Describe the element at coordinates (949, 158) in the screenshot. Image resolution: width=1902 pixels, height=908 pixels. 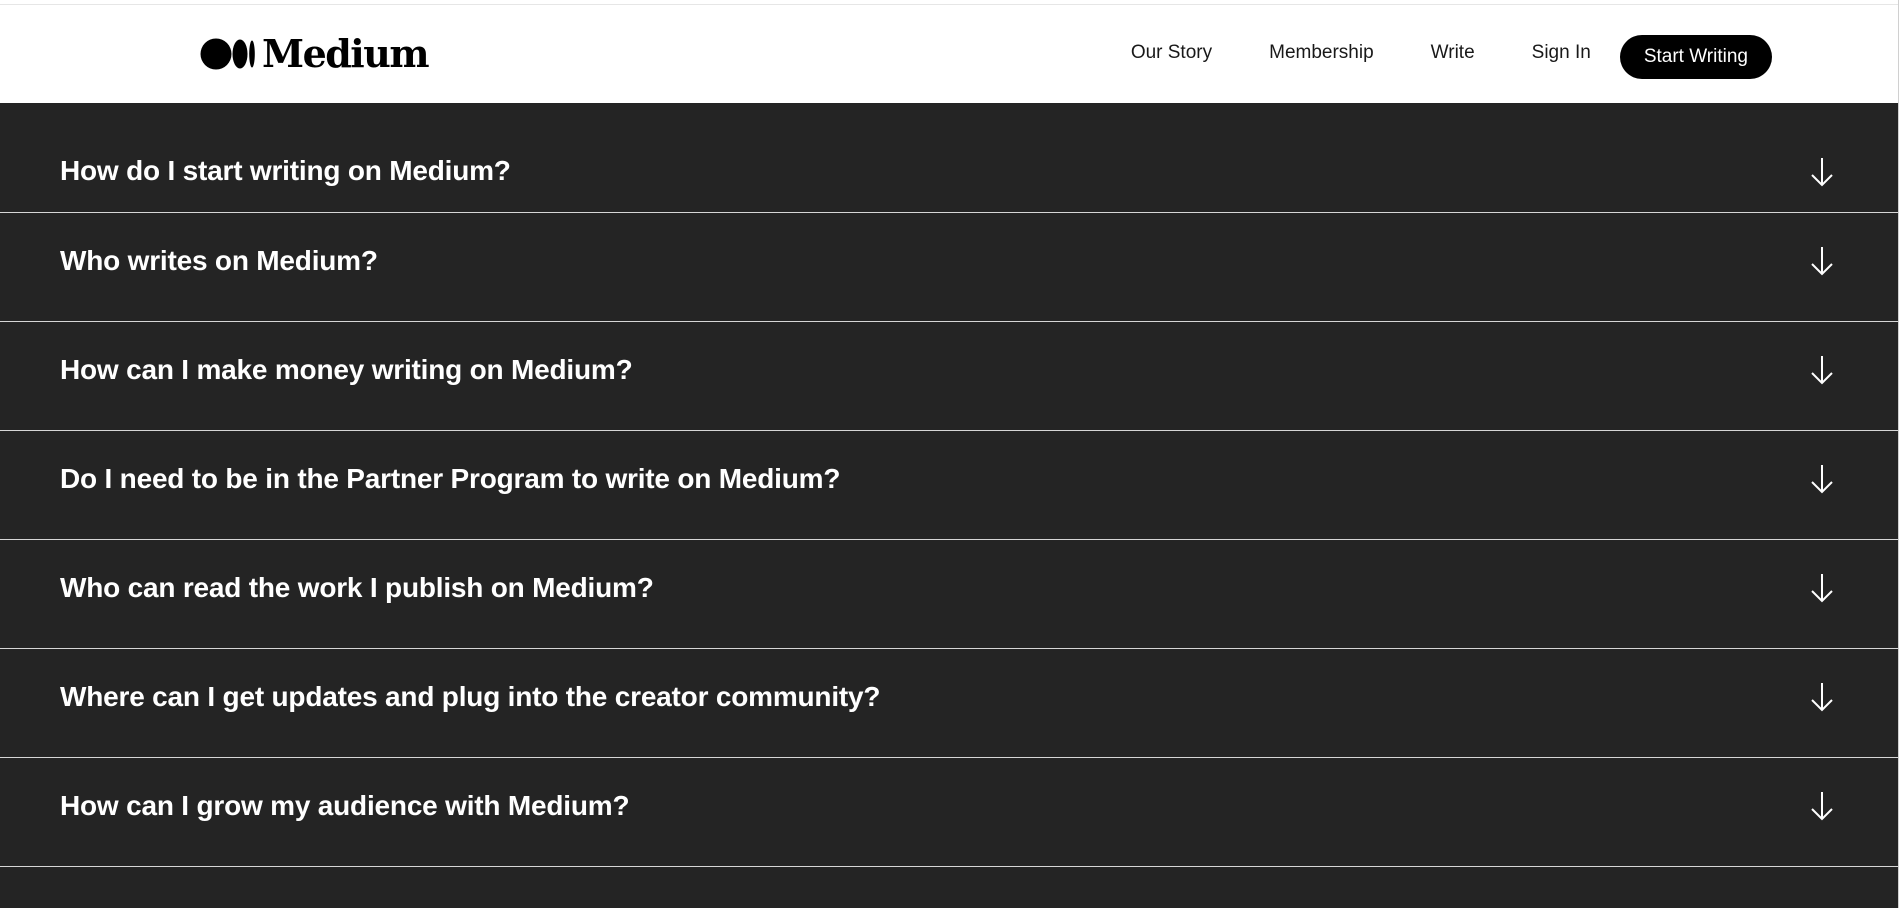
I see `faq-item-start-writing: How do I start writing on Medium?` at that location.